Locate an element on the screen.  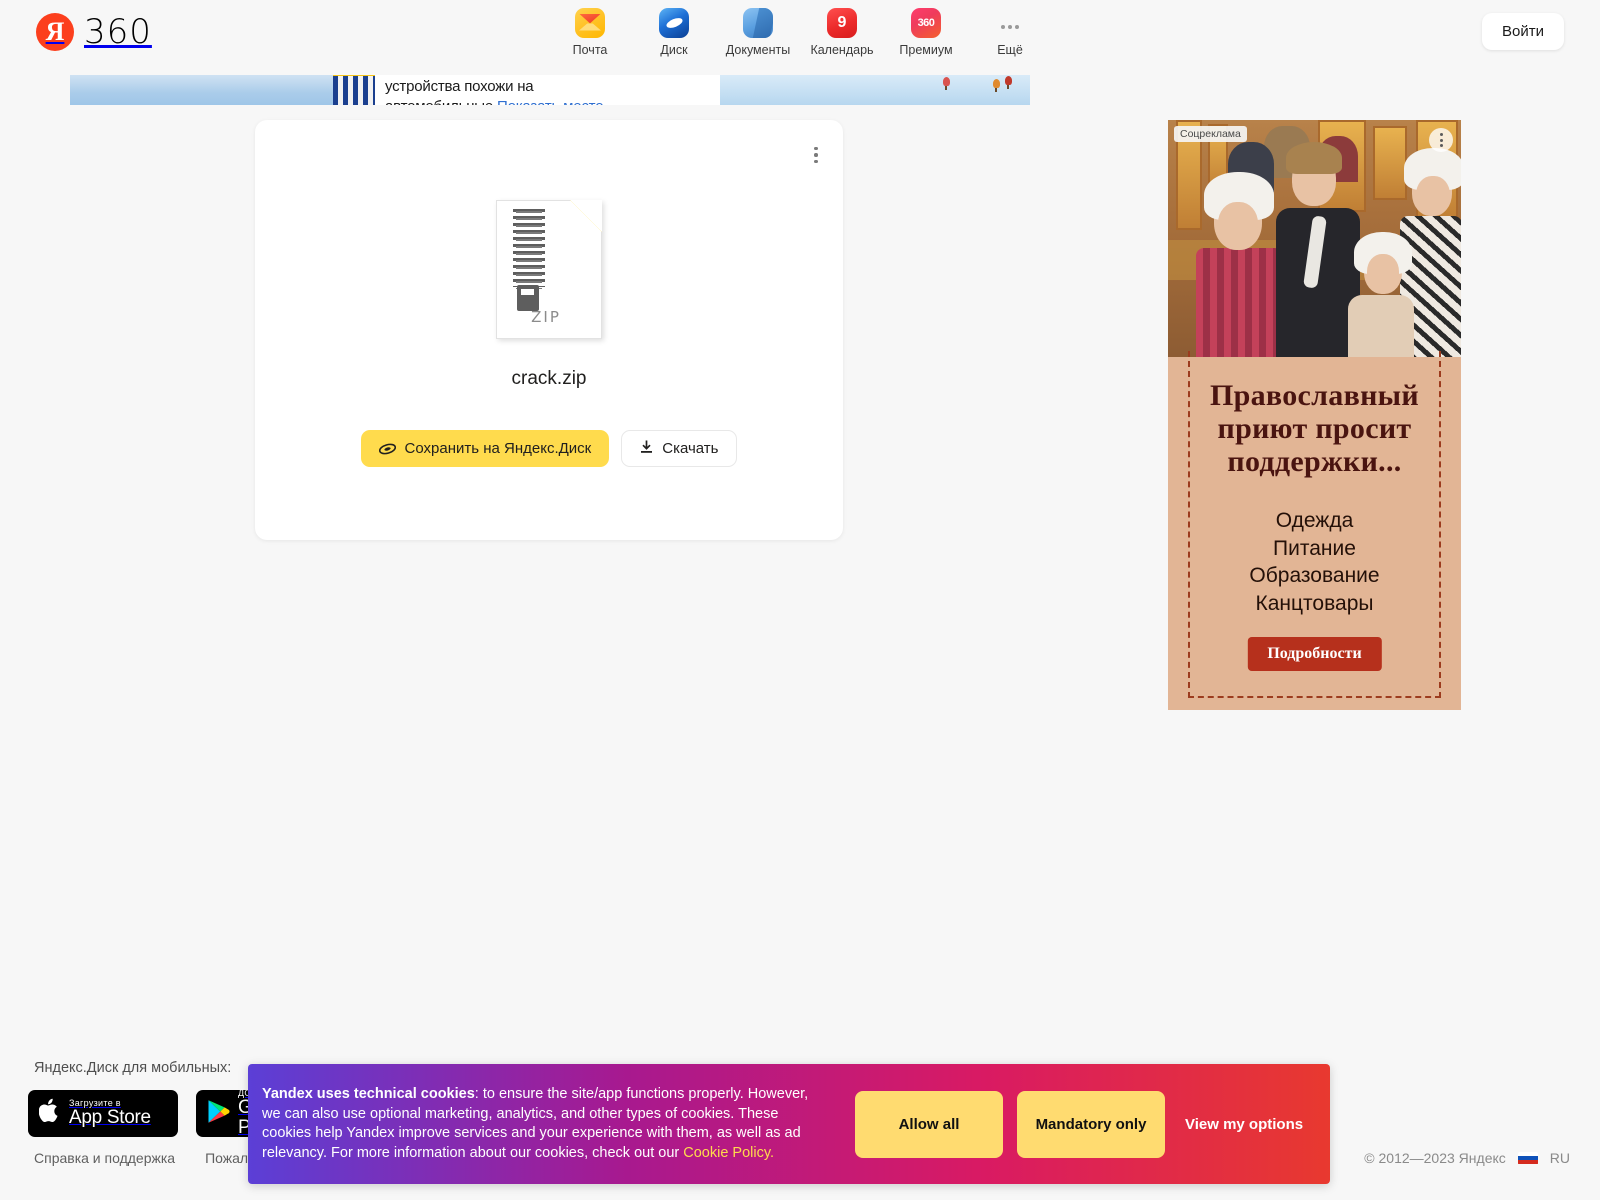
nav-item-disk: Диск is located at coordinates (674, 32).